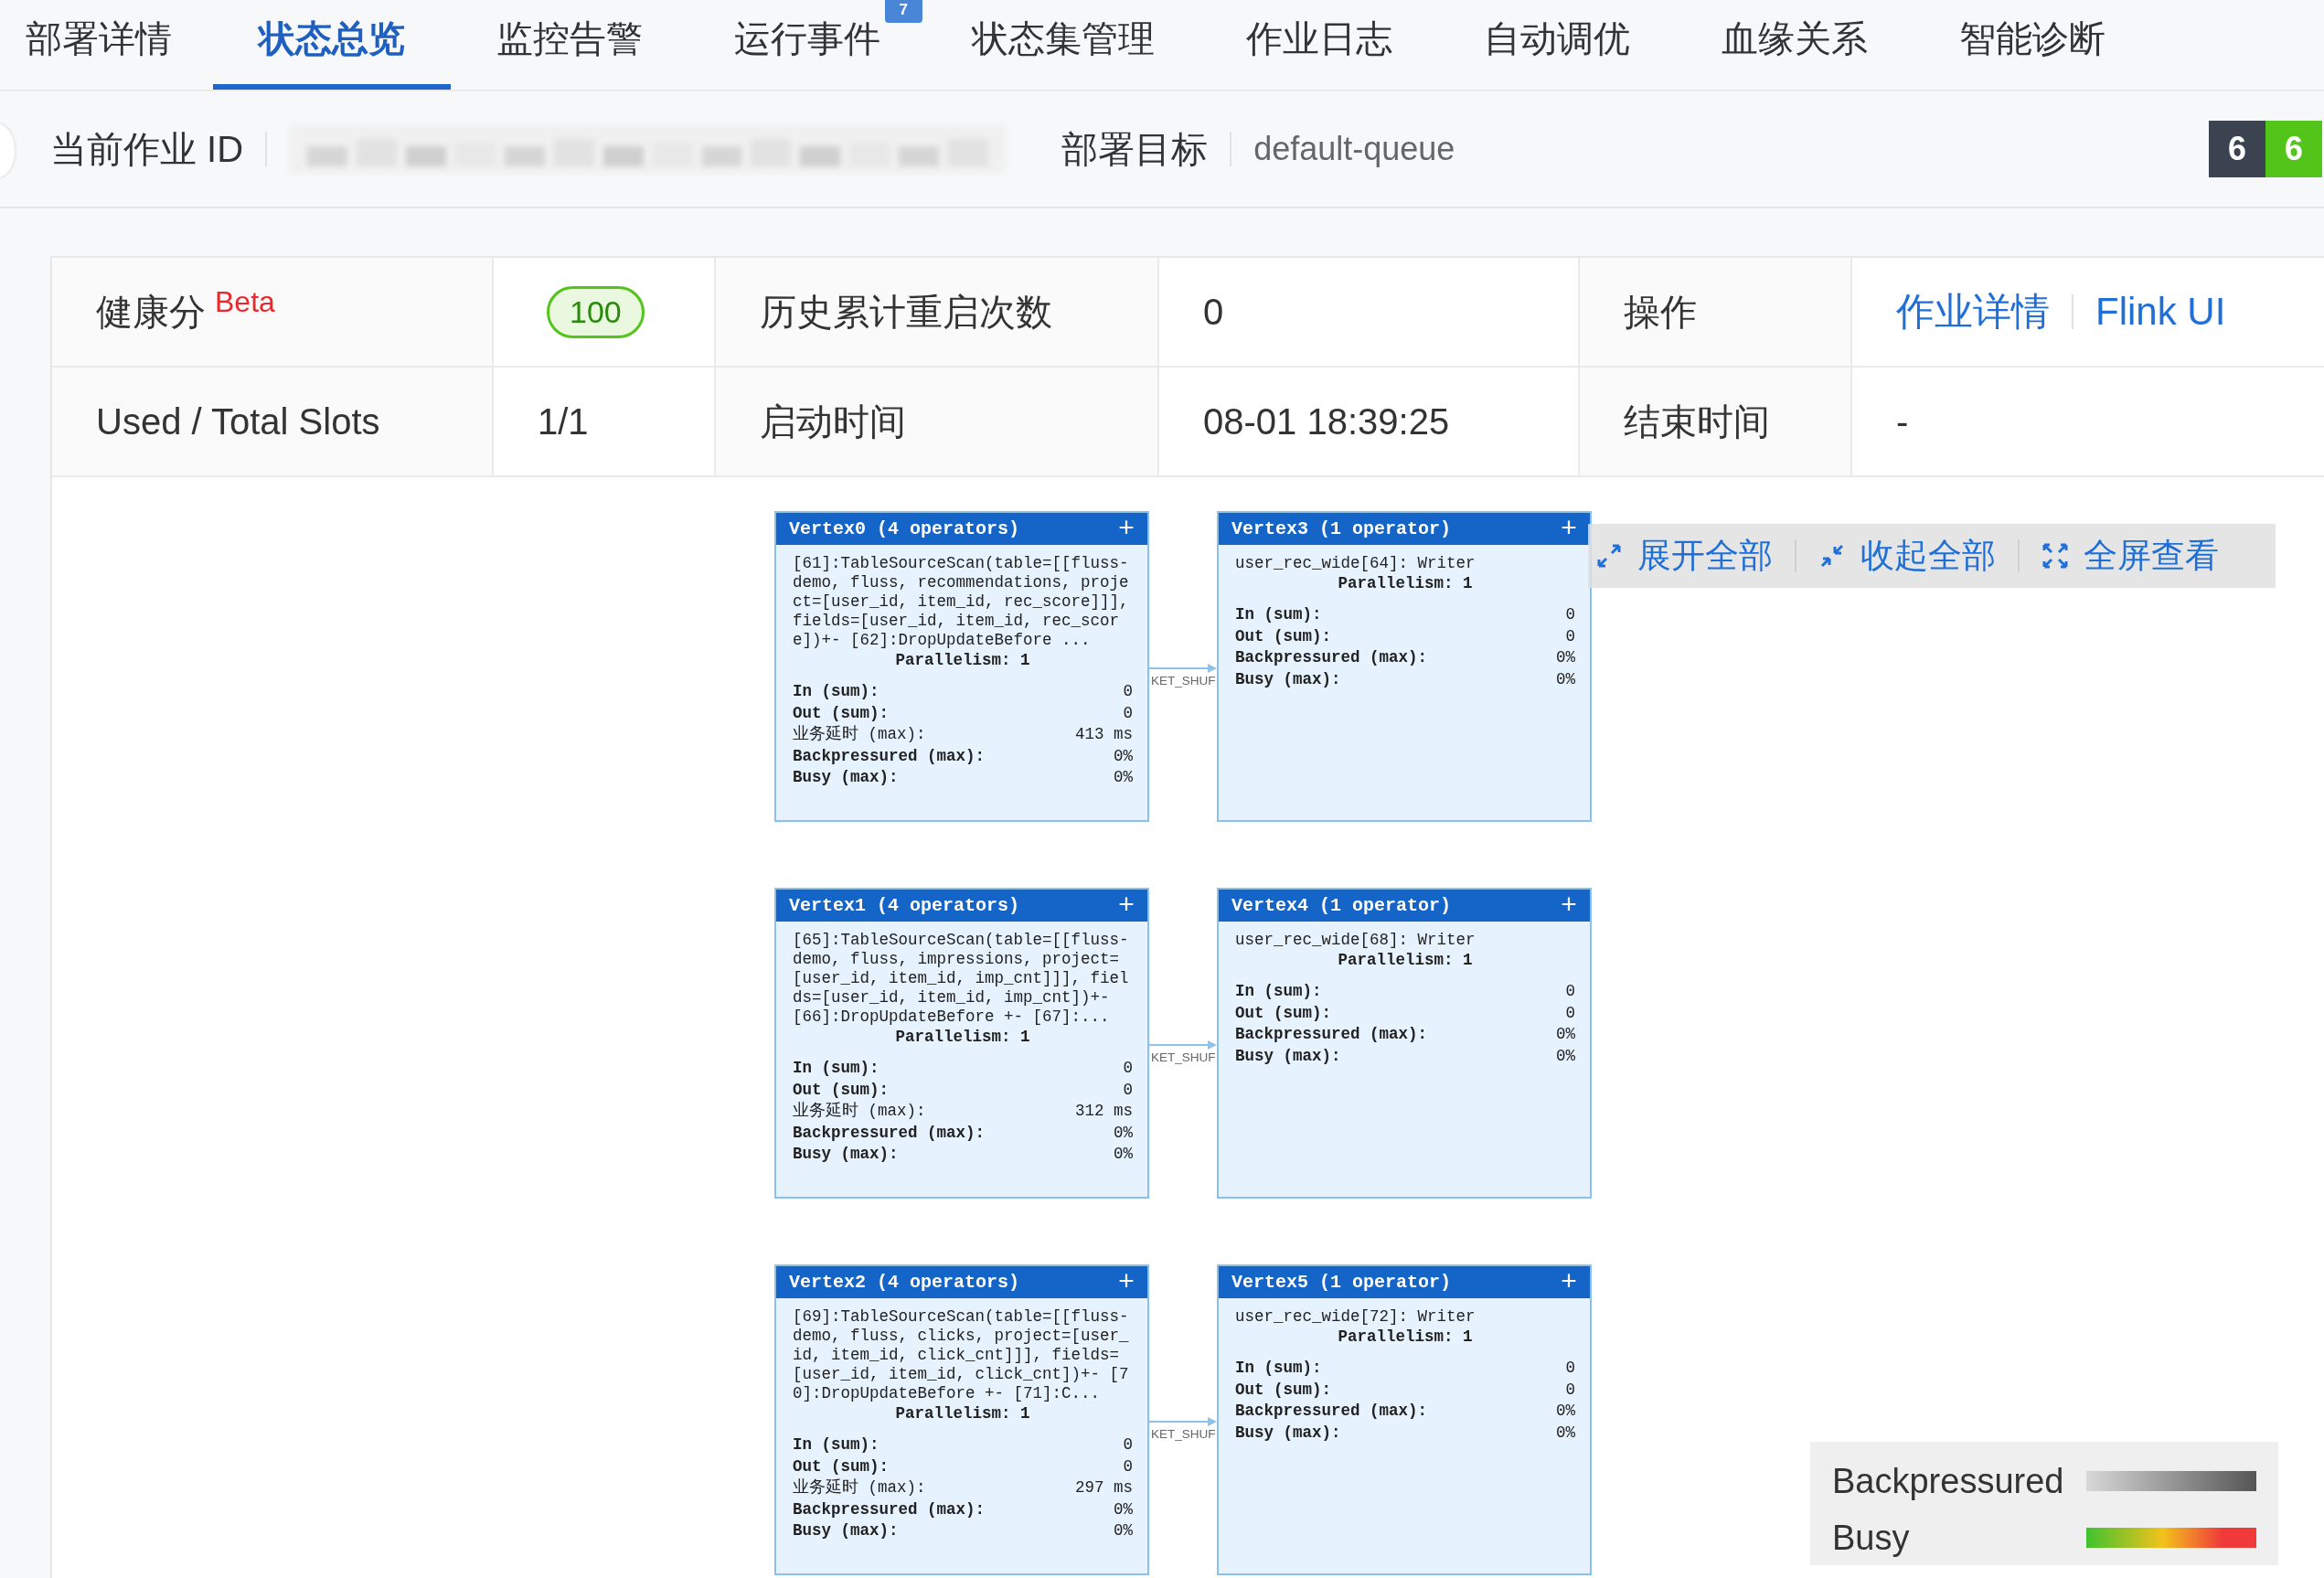 Image resolution: width=2324 pixels, height=1578 pixels. I want to click on table-cell: 历史累计重启次数, so click(937, 313).